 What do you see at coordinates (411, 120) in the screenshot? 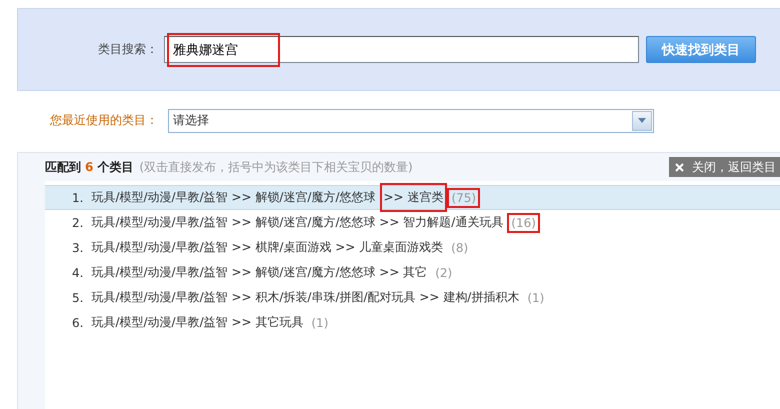
I see `recent-category-select: 请选择` at bounding box center [411, 120].